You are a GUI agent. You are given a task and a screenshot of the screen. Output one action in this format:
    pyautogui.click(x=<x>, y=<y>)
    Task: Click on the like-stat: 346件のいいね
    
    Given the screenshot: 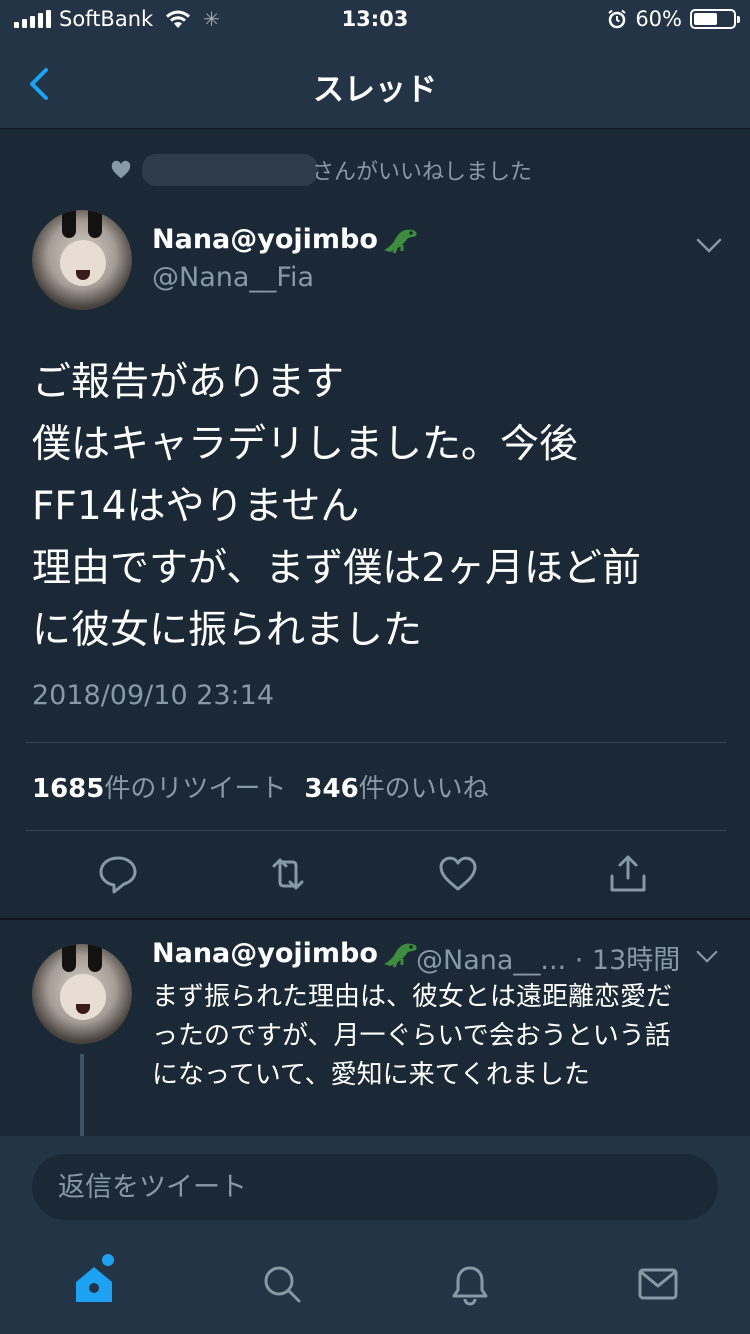 What is the action you would take?
    pyautogui.click(x=396, y=789)
    